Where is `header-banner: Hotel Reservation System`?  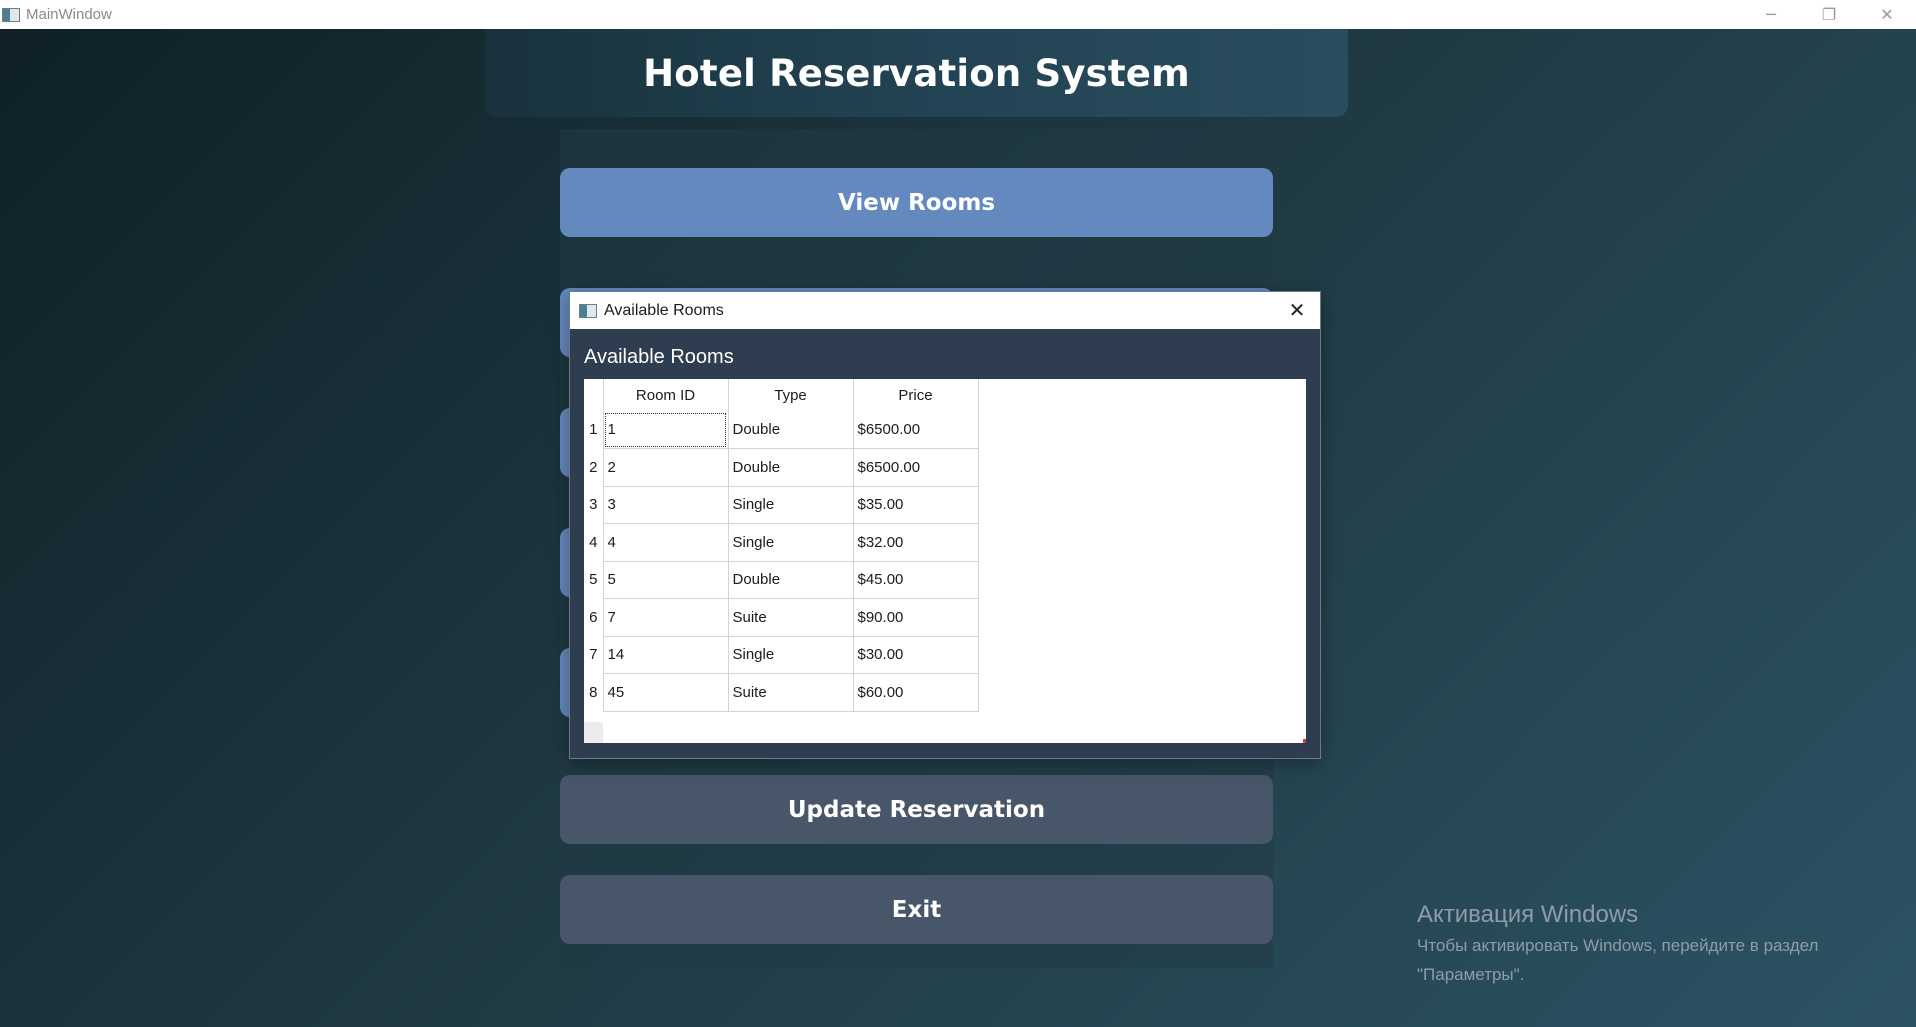
header-banner: Hotel Reservation System is located at coordinates (916, 73).